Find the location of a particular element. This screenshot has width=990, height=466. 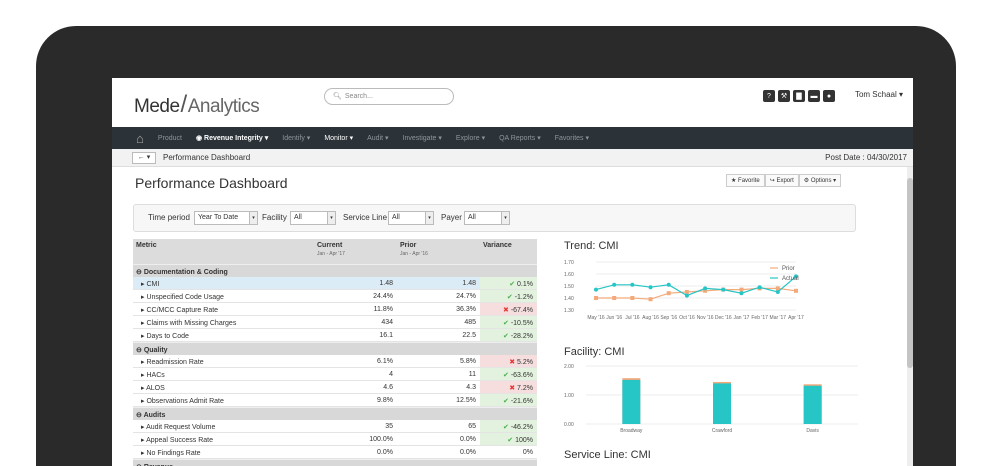

row-variance: ✔ -10.5% is located at coordinates (508, 322).